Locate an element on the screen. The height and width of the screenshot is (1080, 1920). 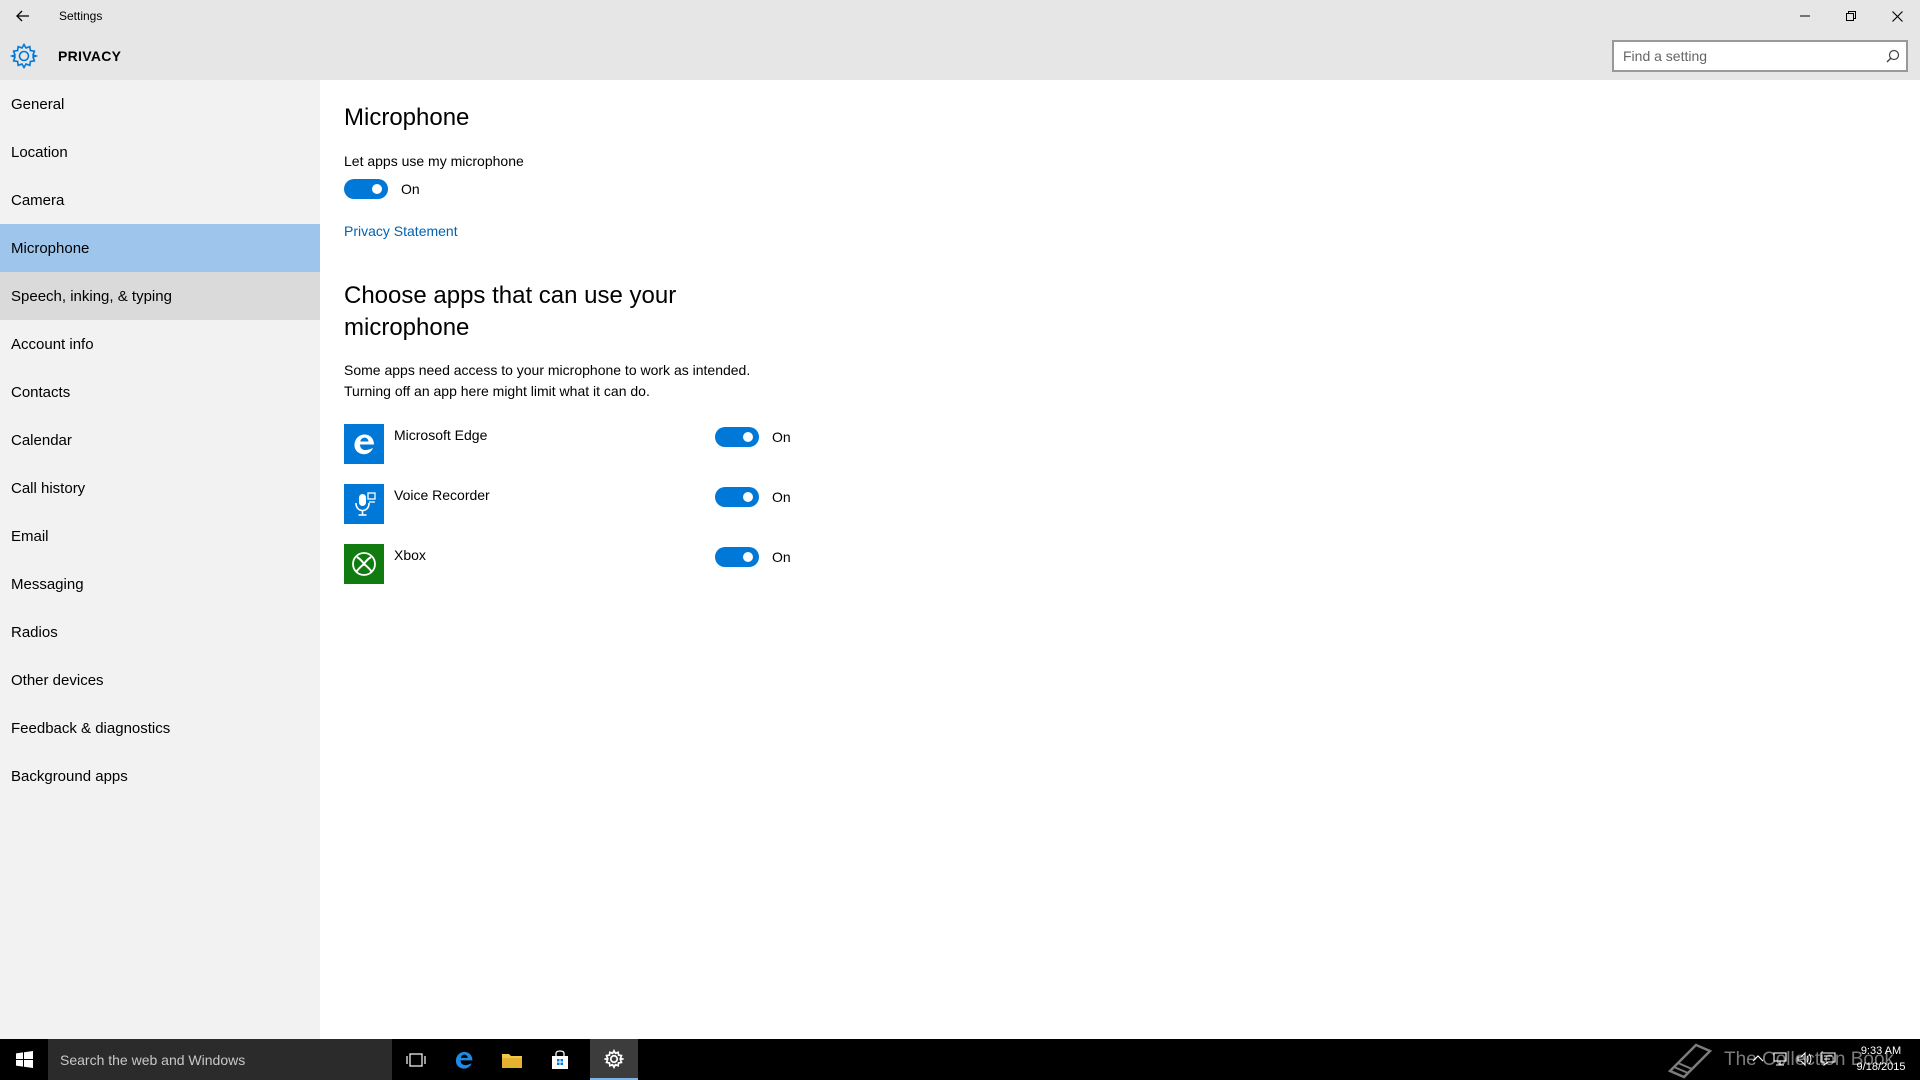
restore-icon is located at coordinates (1851, 16).